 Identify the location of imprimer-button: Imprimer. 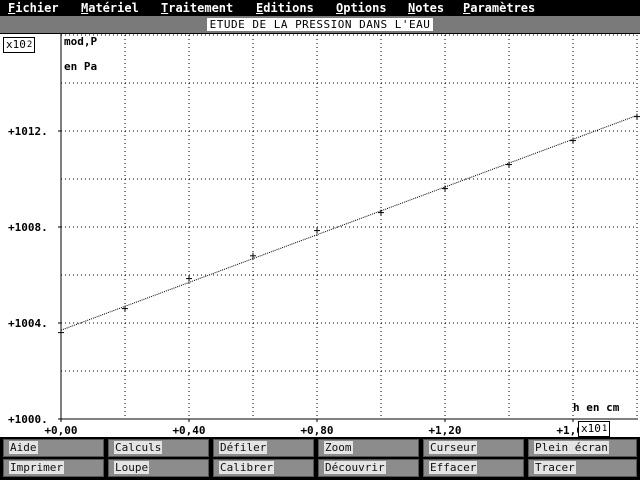
(53, 468).